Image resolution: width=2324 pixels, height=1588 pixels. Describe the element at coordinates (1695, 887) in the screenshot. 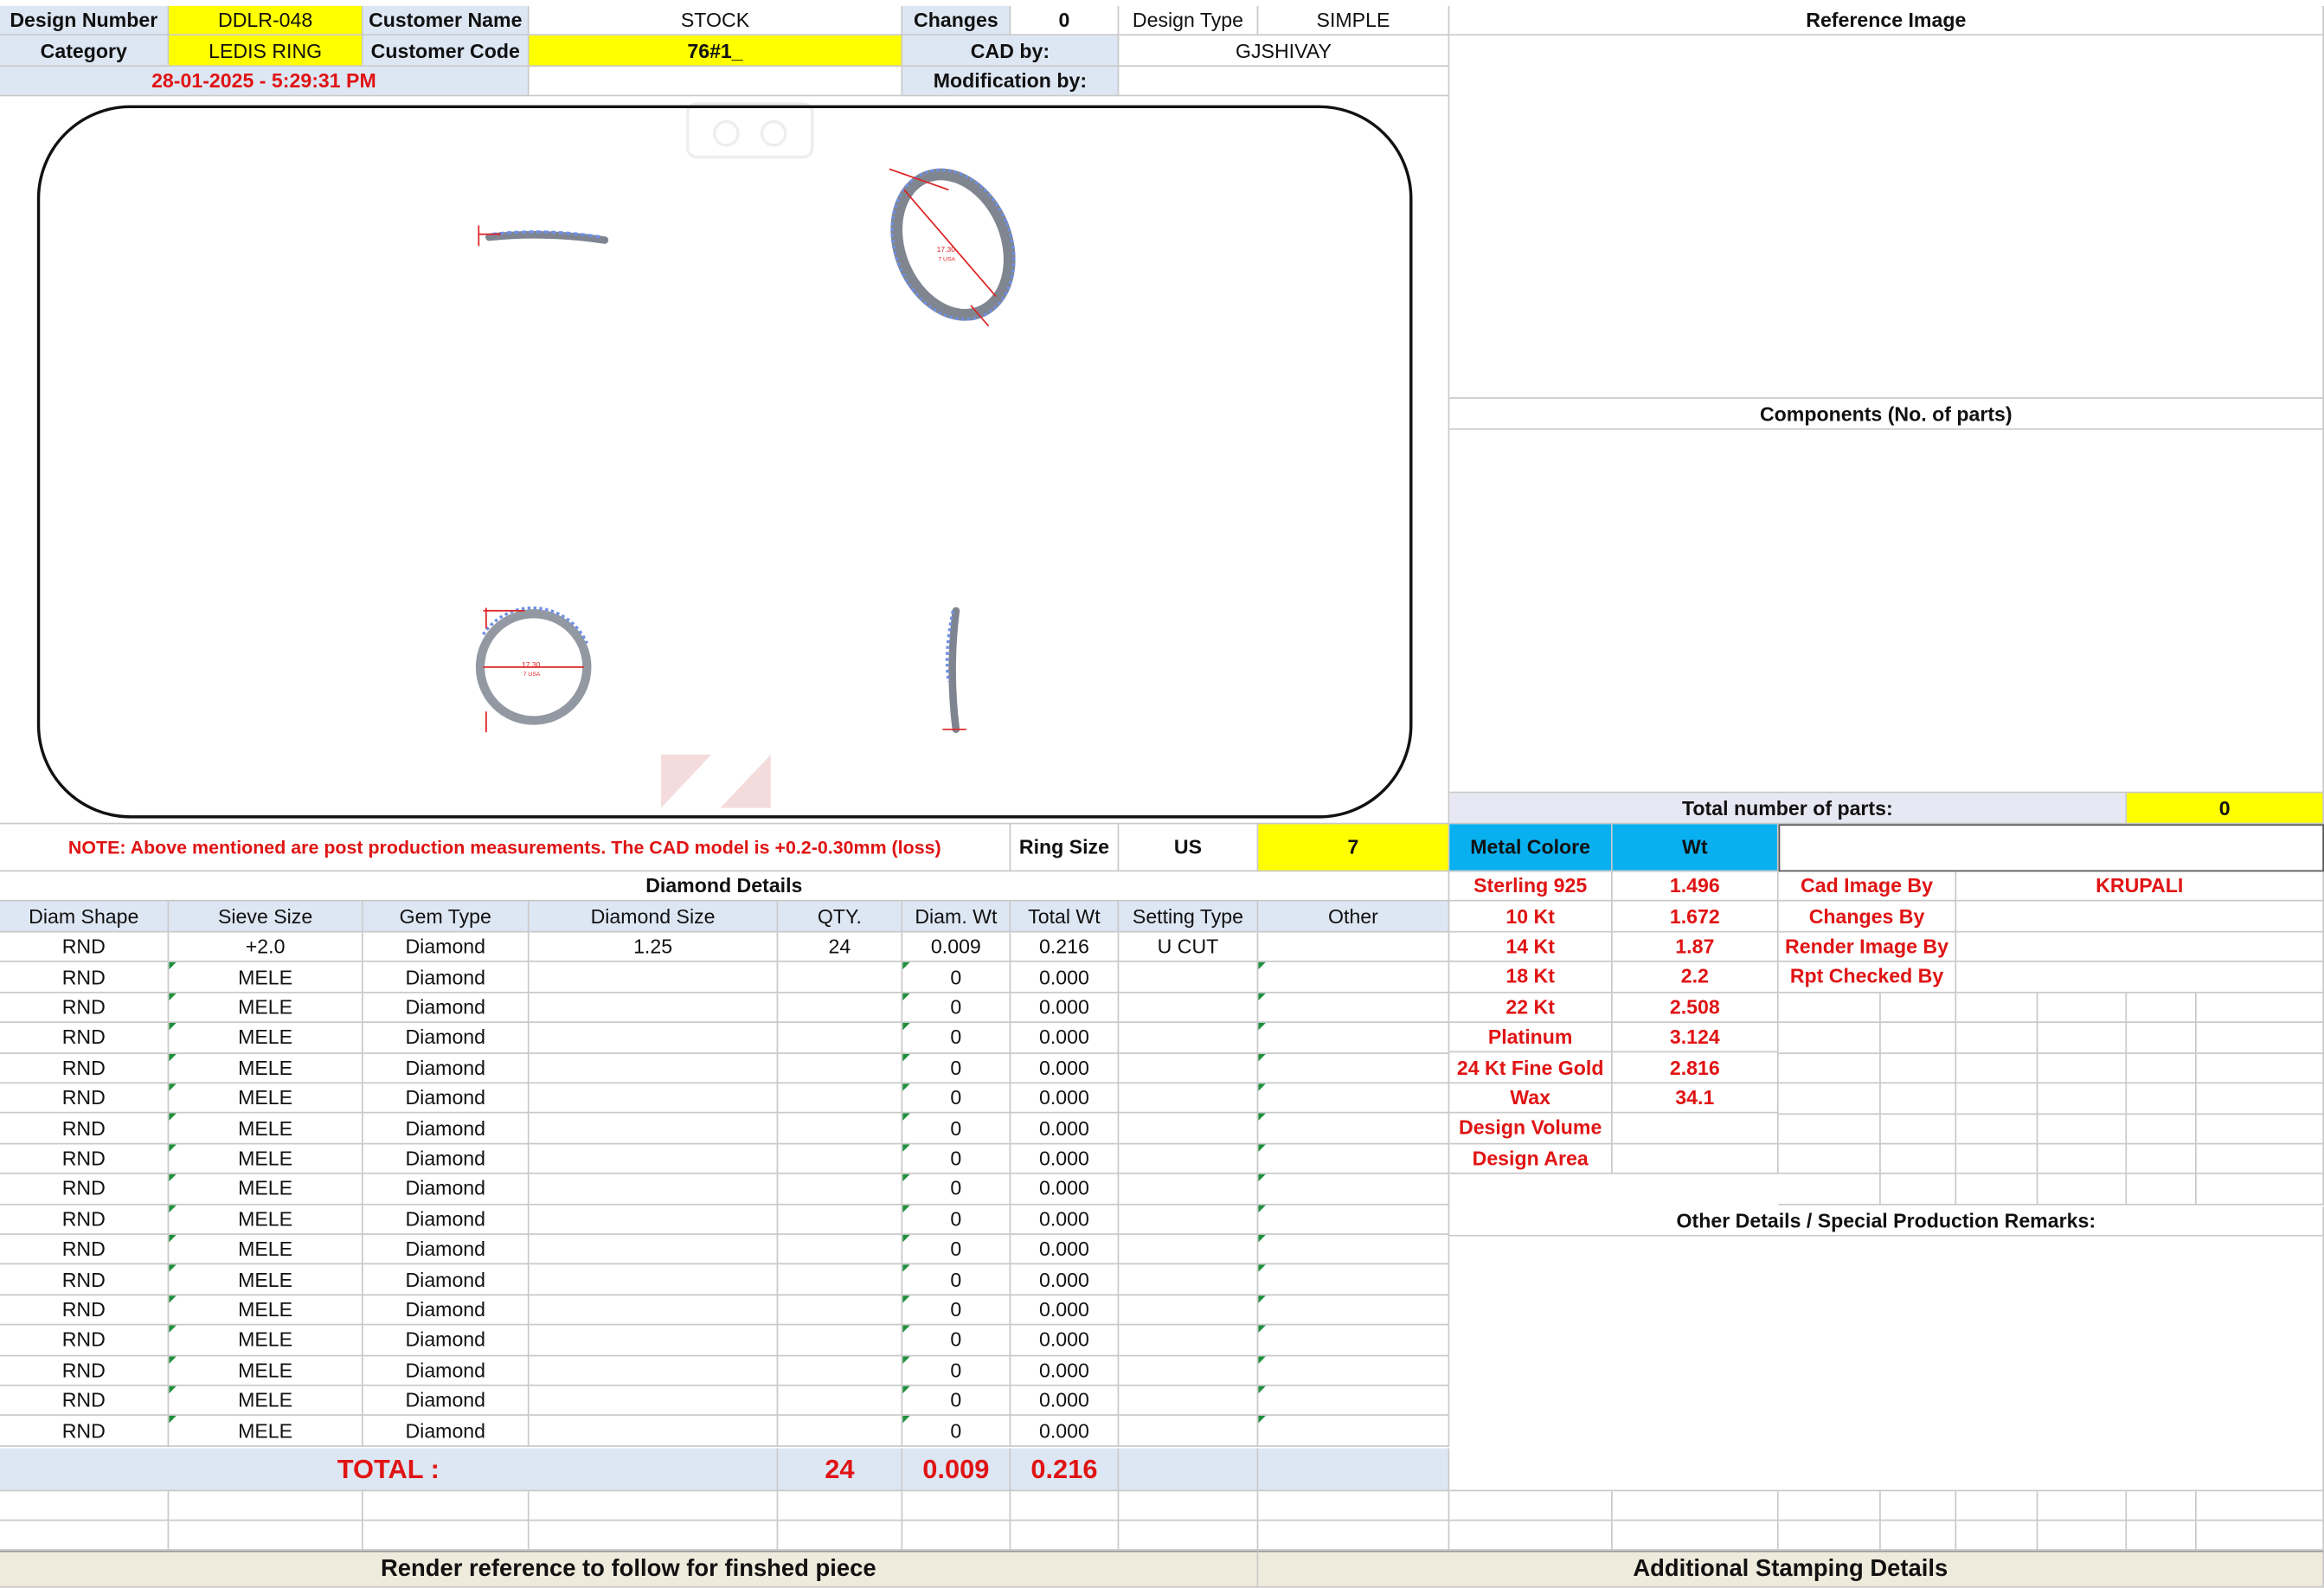

I see `metal-weight: 1.496` at that location.